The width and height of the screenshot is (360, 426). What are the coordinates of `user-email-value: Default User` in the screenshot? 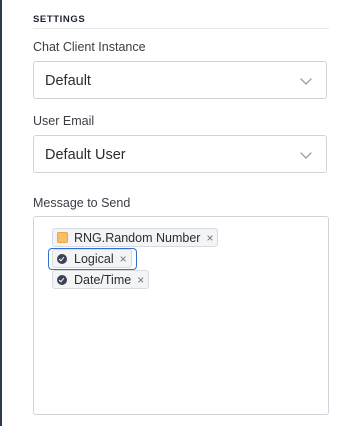 It's located at (85, 155).